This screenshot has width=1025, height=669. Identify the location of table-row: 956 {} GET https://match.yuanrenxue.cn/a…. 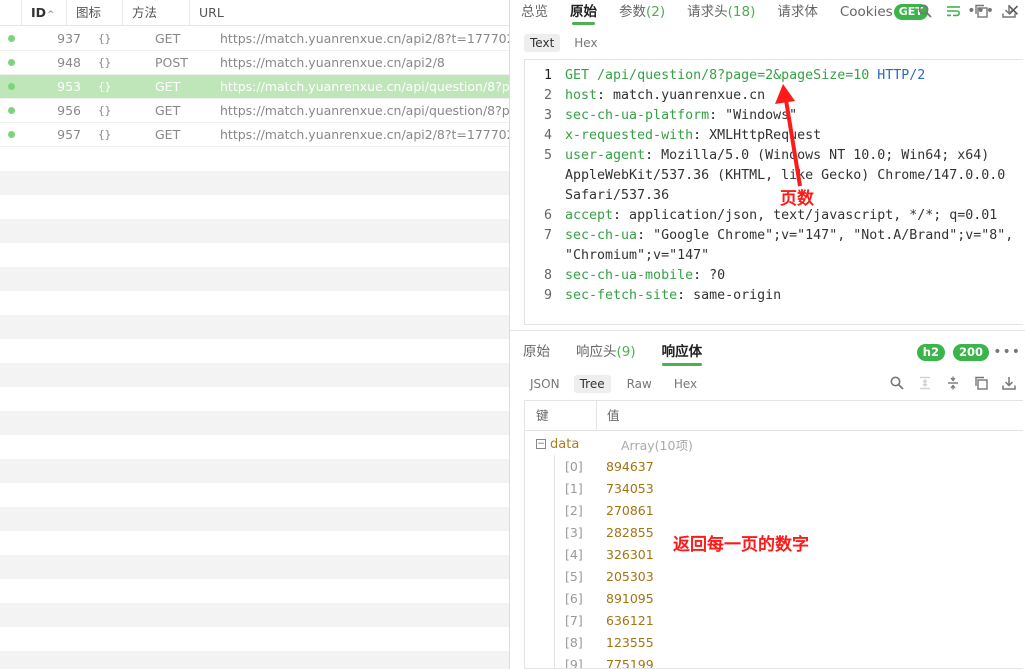
(254, 111).